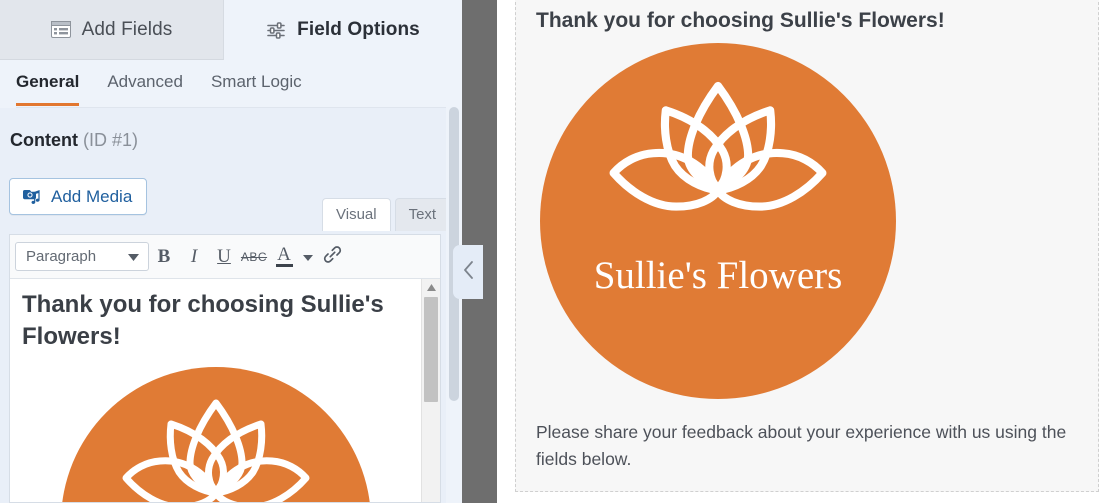  I want to click on strikethrough-glyph: ABC, so click(254, 256).